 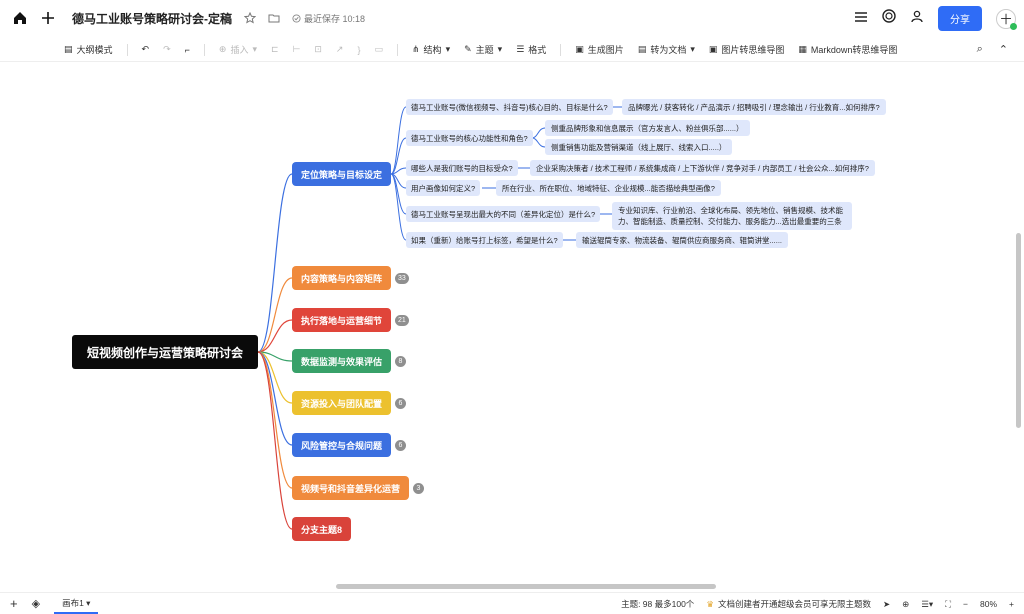 I want to click on undo-button: ↶, so click(x=146, y=49).